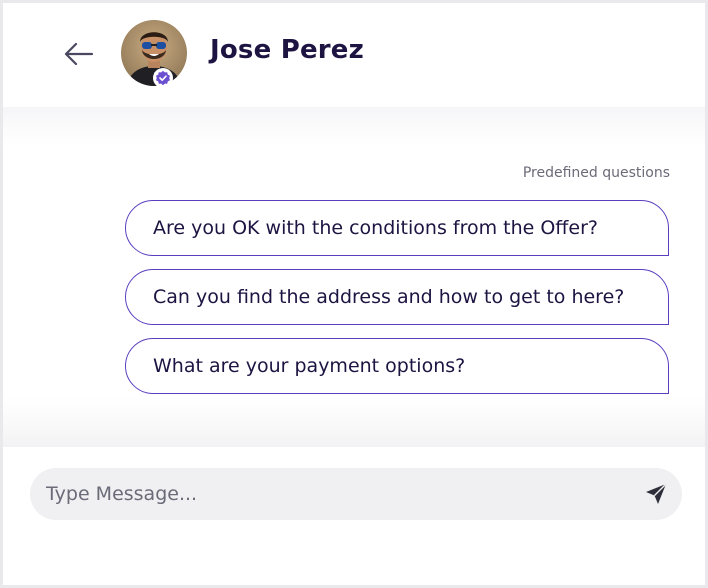 Image resolution: width=708 pixels, height=588 pixels. What do you see at coordinates (397, 366) in the screenshot?
I see `predefined-question: What are your payment options?` at bounding box center [397, 366].